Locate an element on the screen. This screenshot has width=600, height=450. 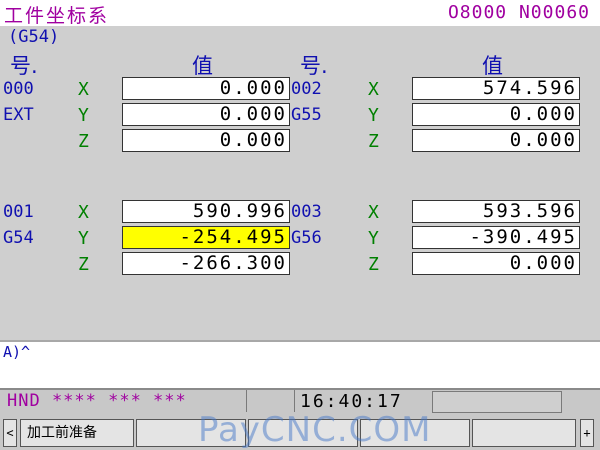
group-number: 002 is located at coordinates (306, 89).